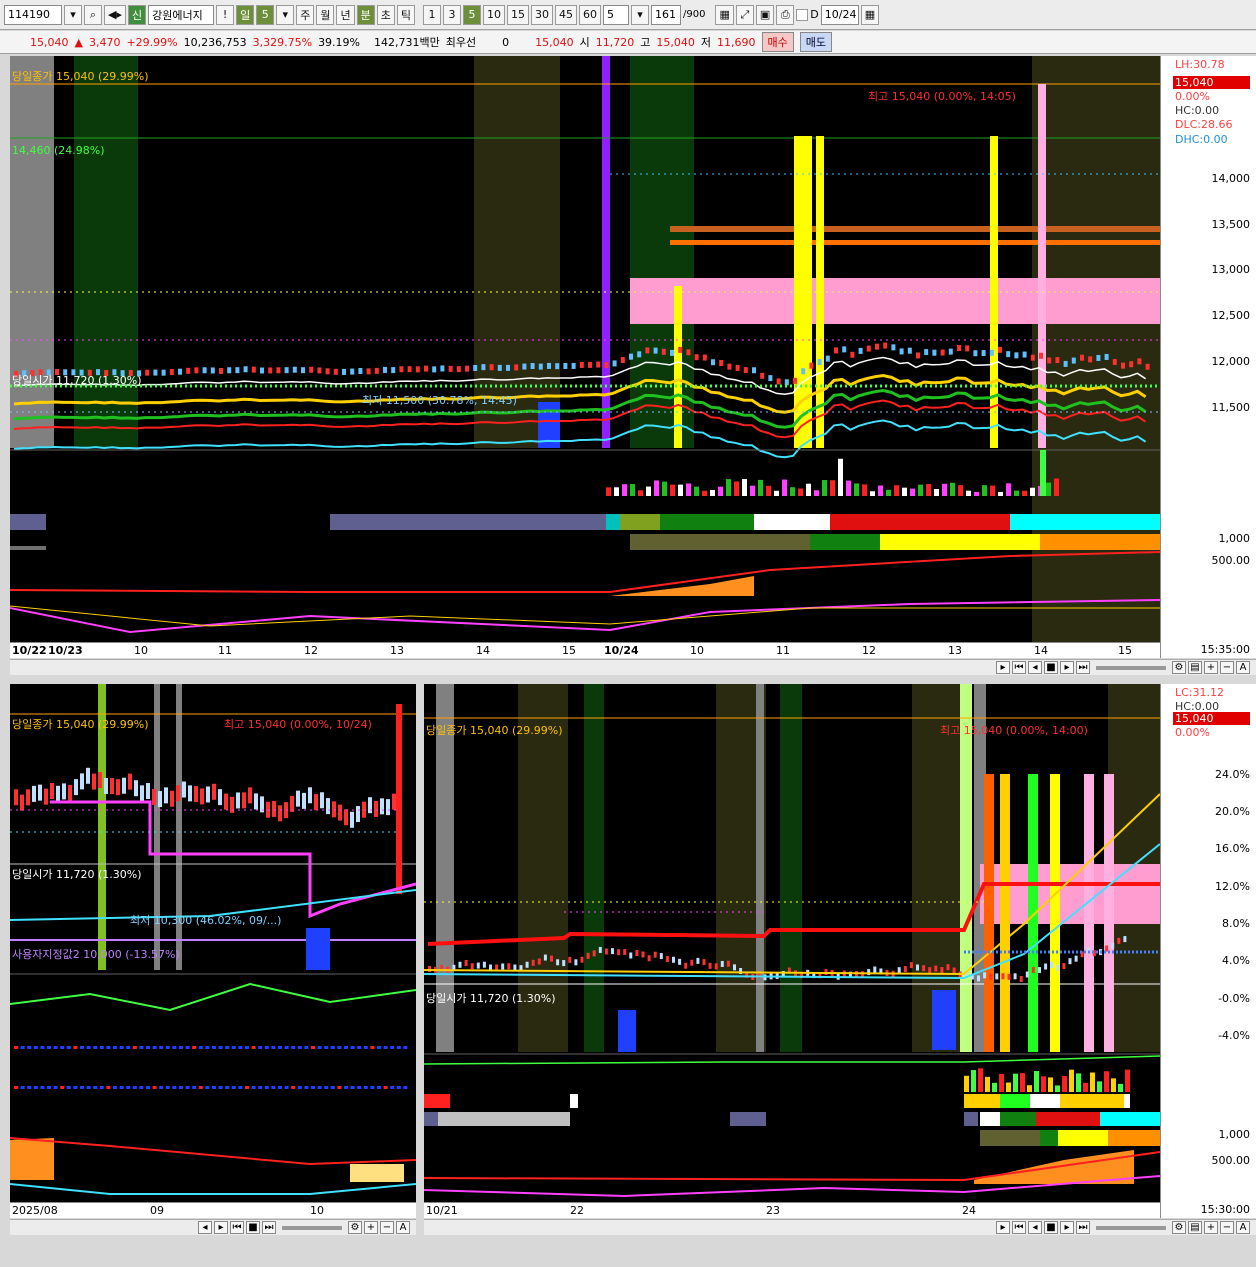  I want to click on date-input: 10/24, so click(839, 14).